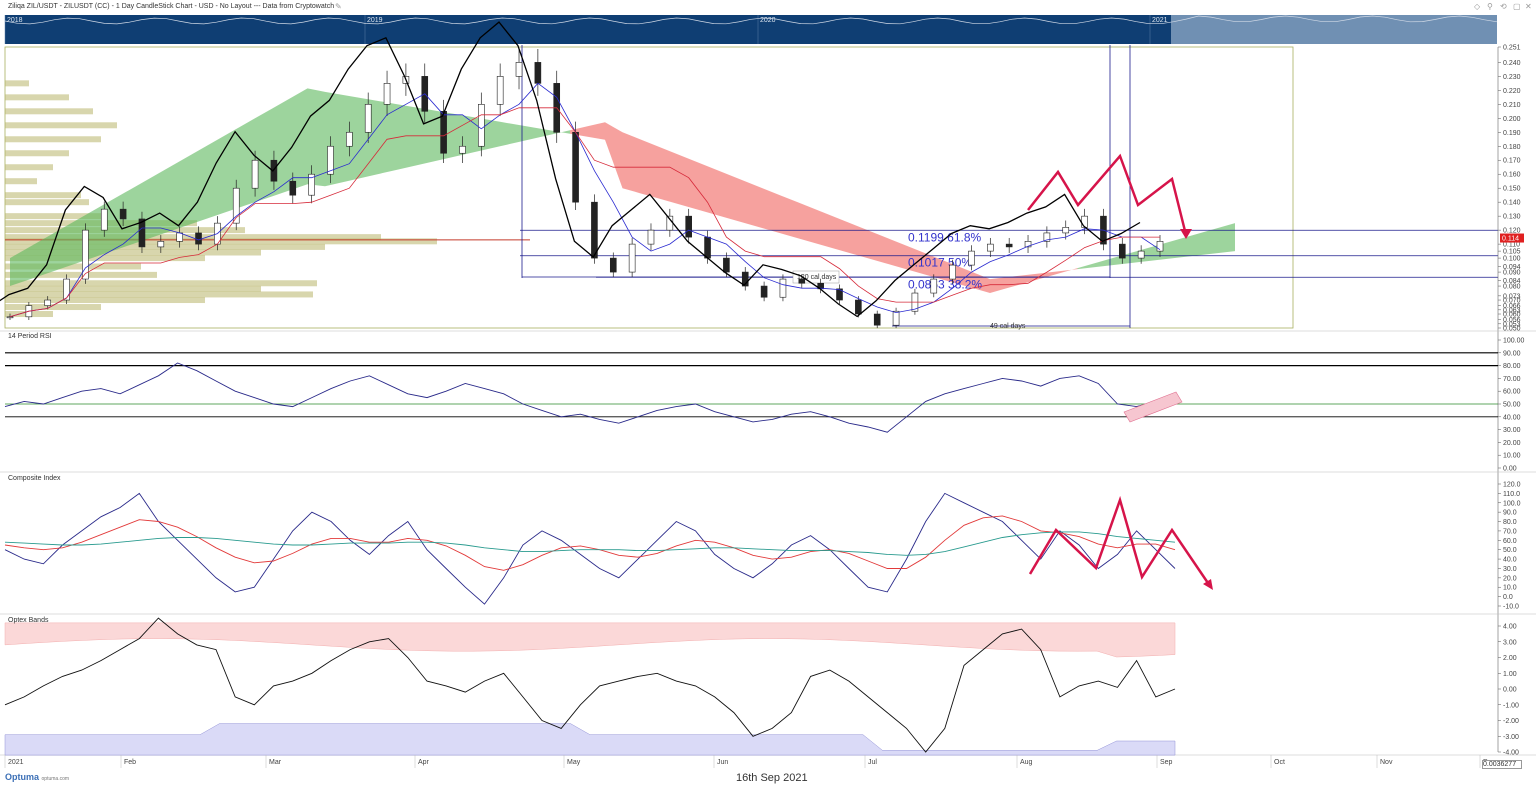 This screenshot has width=1536, height=788. What do you see at coordinates (1512, 430) in the screenshot?
I see `rsi-axis-label: 30.00` at bounding box center [1512, 430].